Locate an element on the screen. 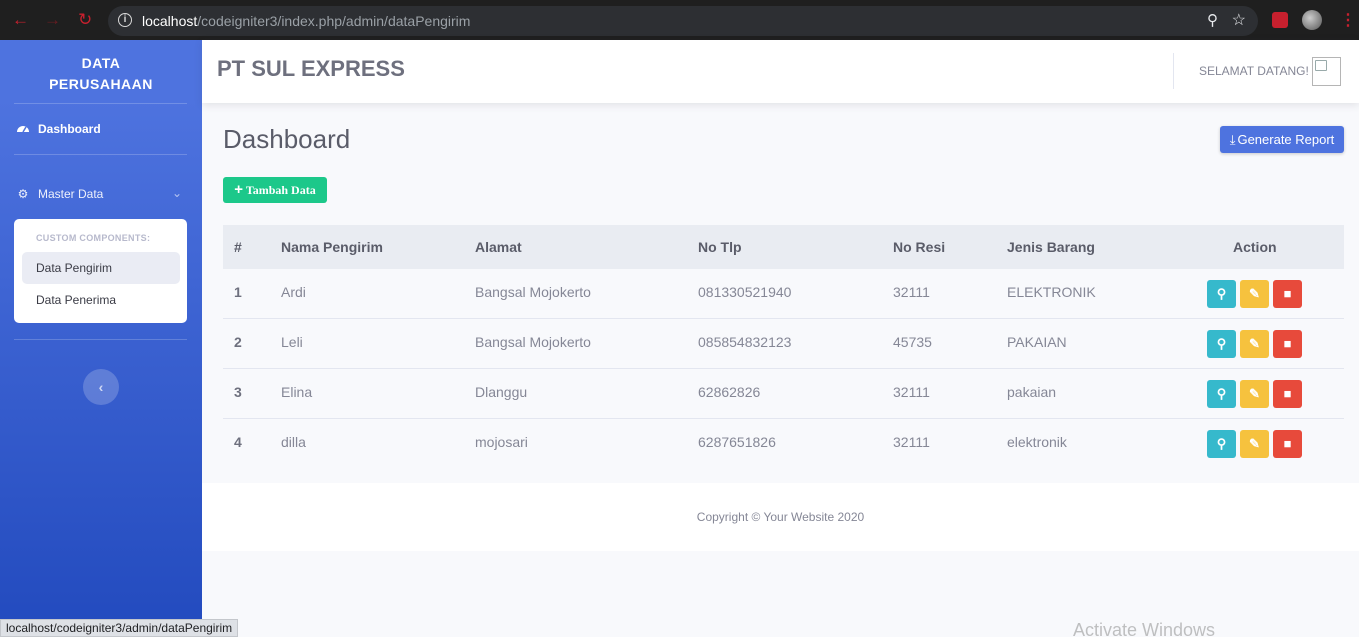 This screenshot has width=1359, height=637. cell-nama: dilla is located at coordinates (293, 442).